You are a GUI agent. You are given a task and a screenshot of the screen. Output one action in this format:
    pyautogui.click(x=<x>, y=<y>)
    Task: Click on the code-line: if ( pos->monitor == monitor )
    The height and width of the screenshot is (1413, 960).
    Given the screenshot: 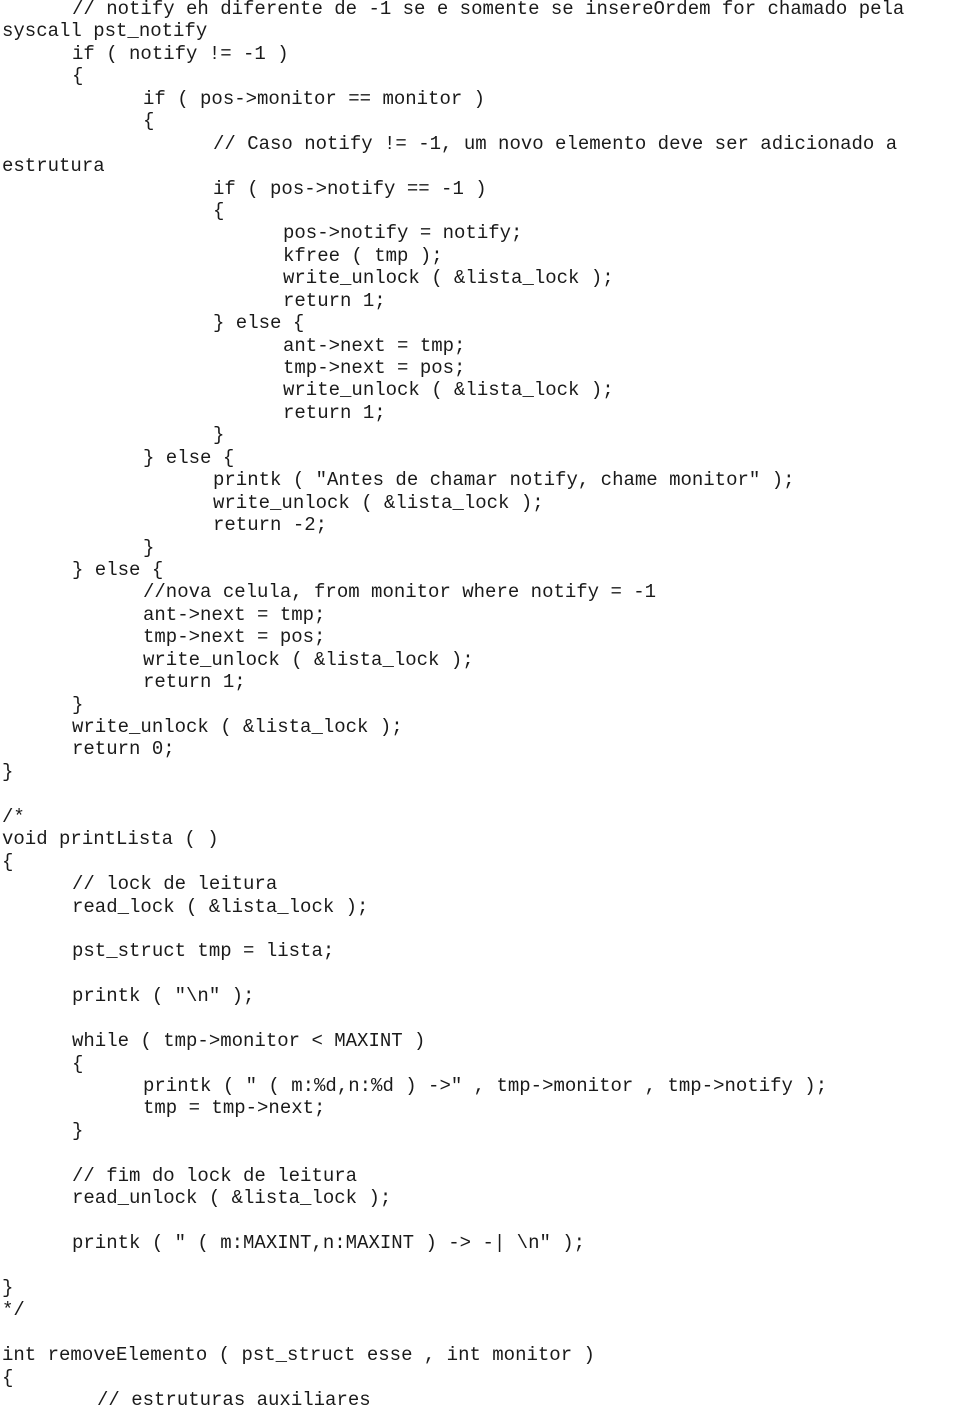 What is the action you would take?
    pyautogui.click(x=314, y=98)
    